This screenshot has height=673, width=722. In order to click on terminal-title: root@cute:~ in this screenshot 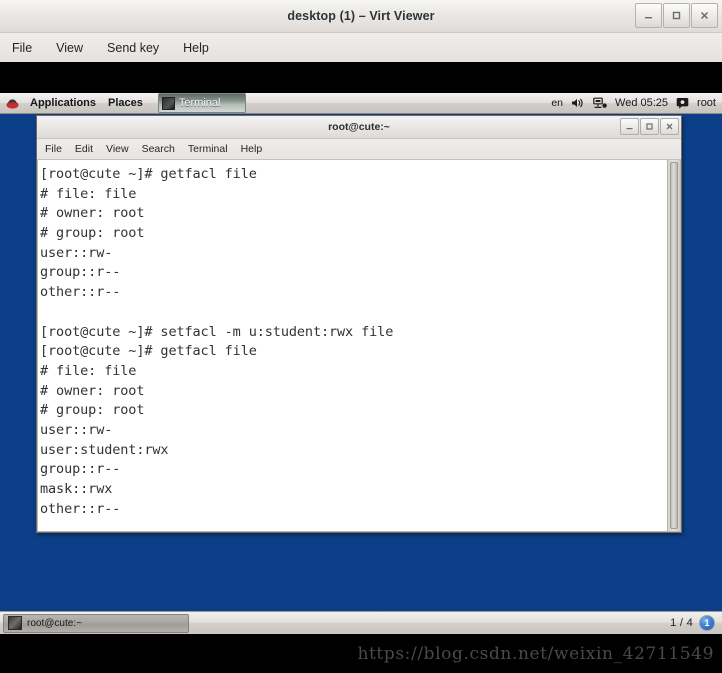, I will do `click(359, 127)`.